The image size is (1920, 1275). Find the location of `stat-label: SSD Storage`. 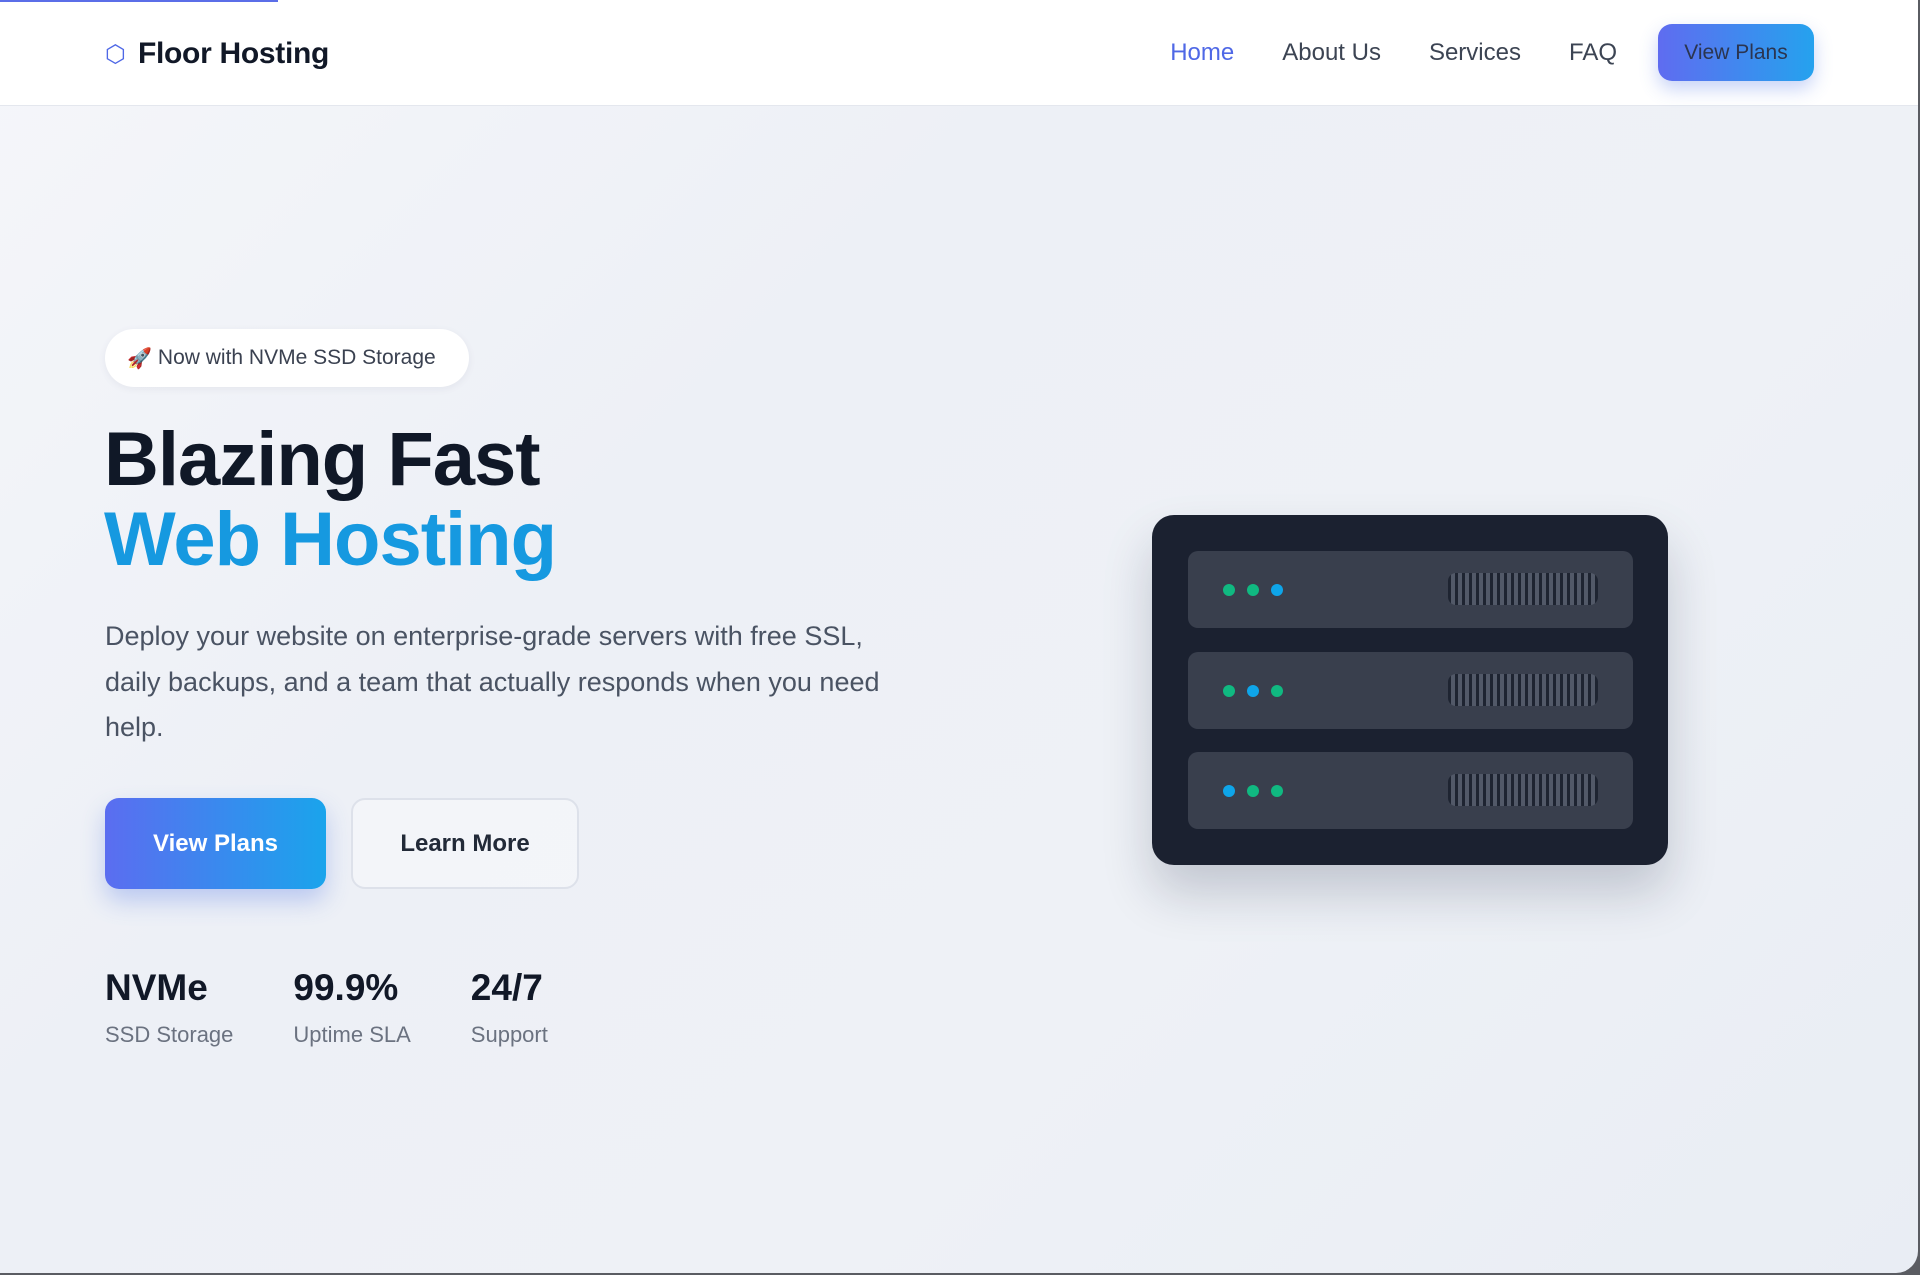

stat-label: SSD Storage is located at coordinates (169, 1034).